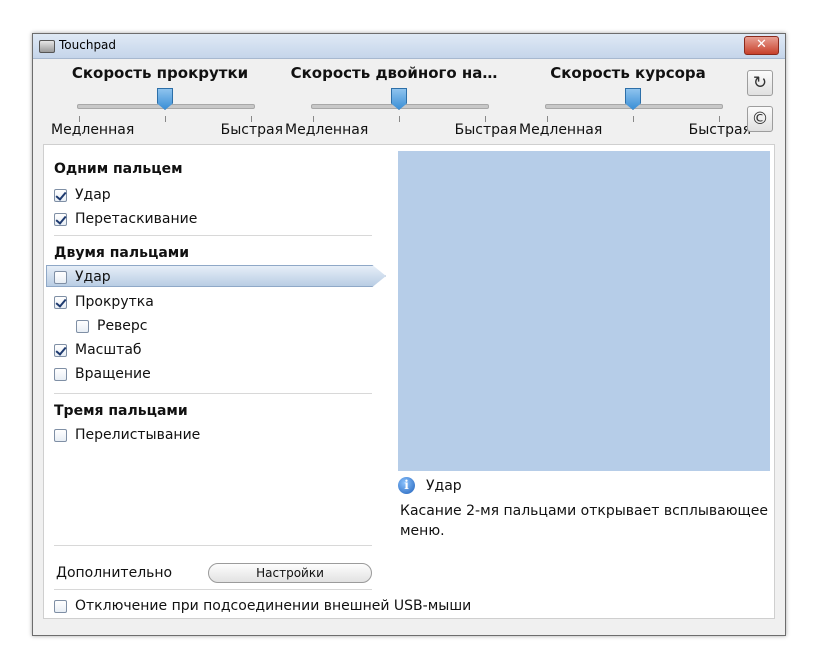  I want to click on two-finger-scroll-option: Прокрутка, so click(104, 302).